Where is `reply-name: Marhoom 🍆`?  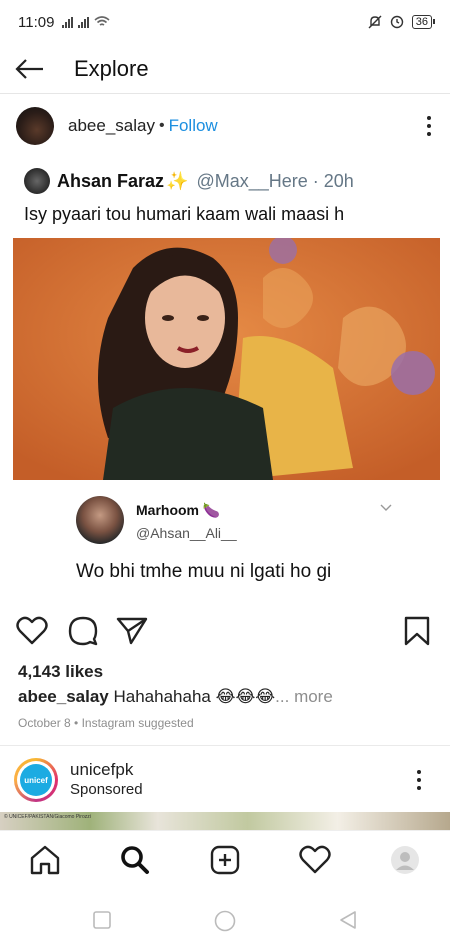
reply-name: Marhoom 🍆 is located at coordinates (178, 510).